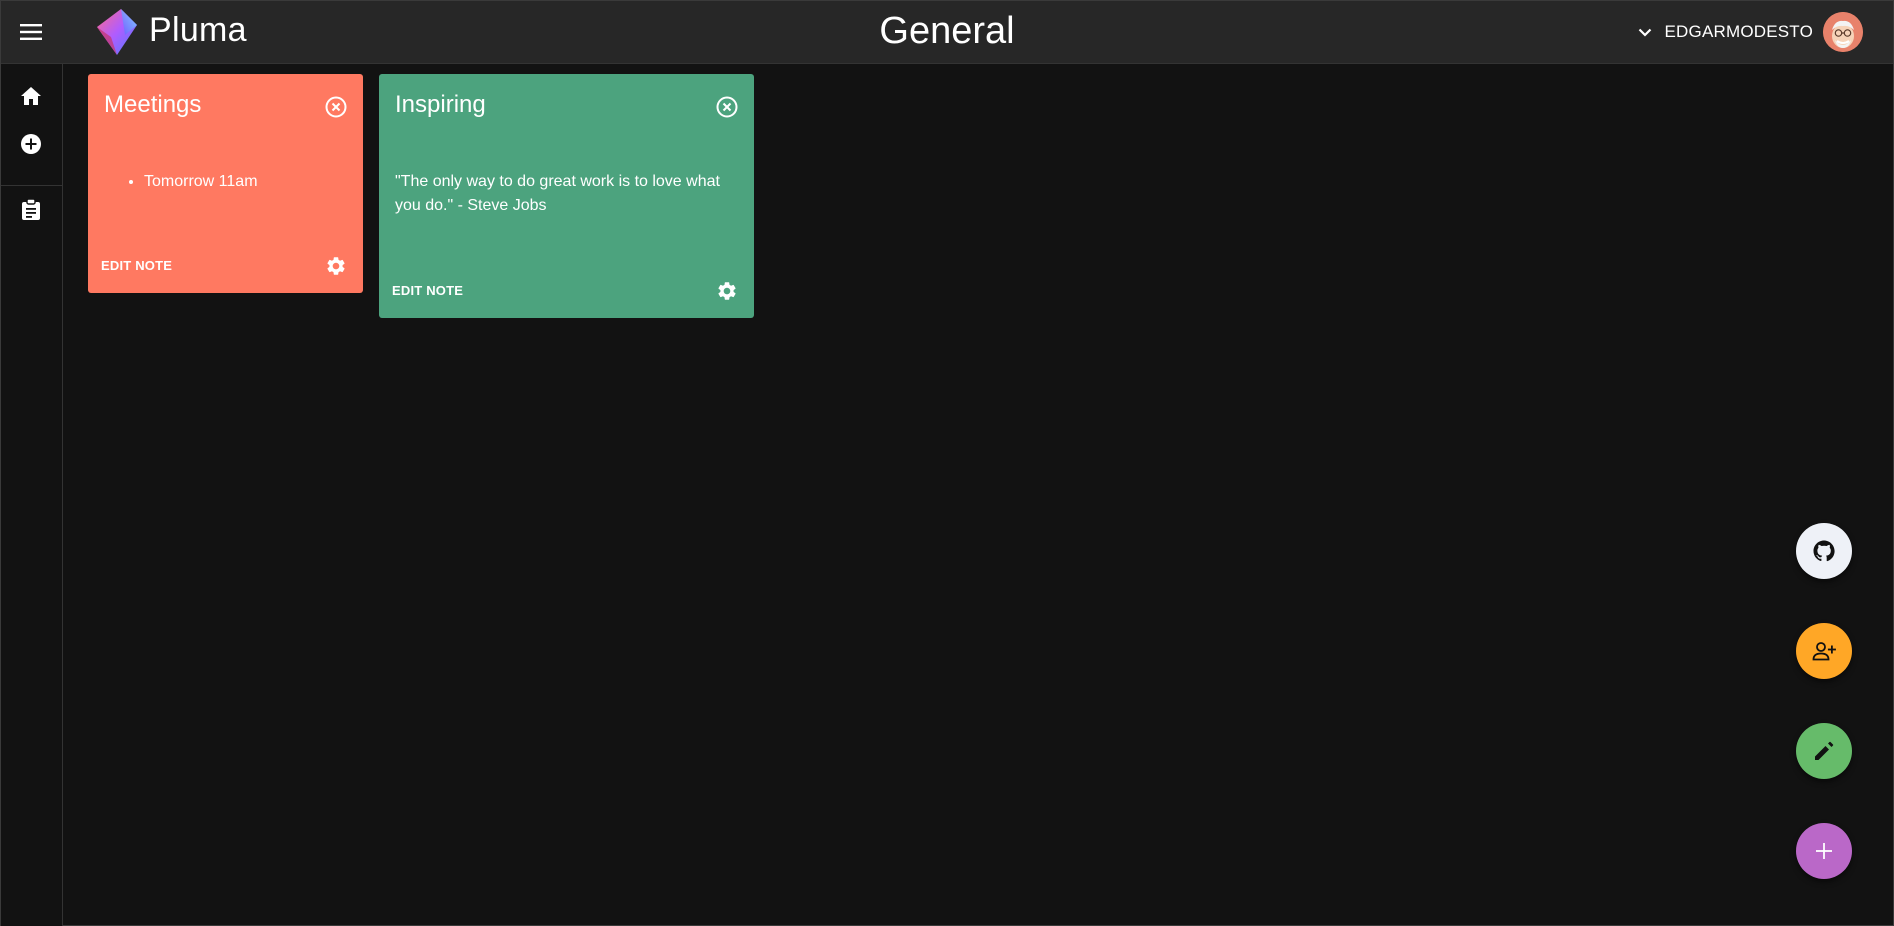 The width and height of the screenshot is (1894, 926). Describe the element at coordinates (1843, 32) in the screenshot. I see `avatar` at that location.